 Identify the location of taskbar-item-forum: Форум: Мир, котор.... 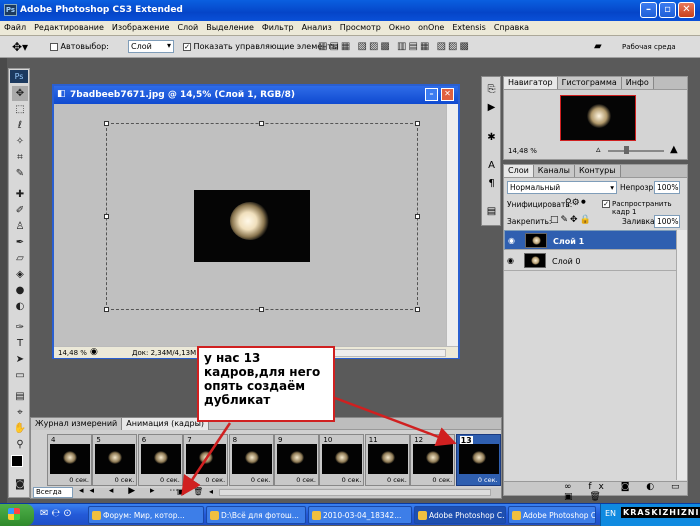
(146, 515).